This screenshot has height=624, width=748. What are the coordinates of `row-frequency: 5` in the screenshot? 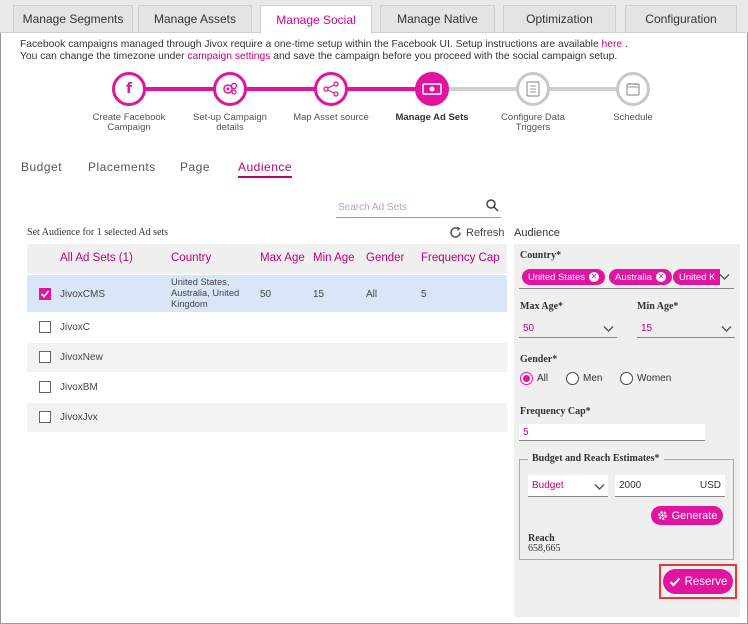 It's located at (424, 294).